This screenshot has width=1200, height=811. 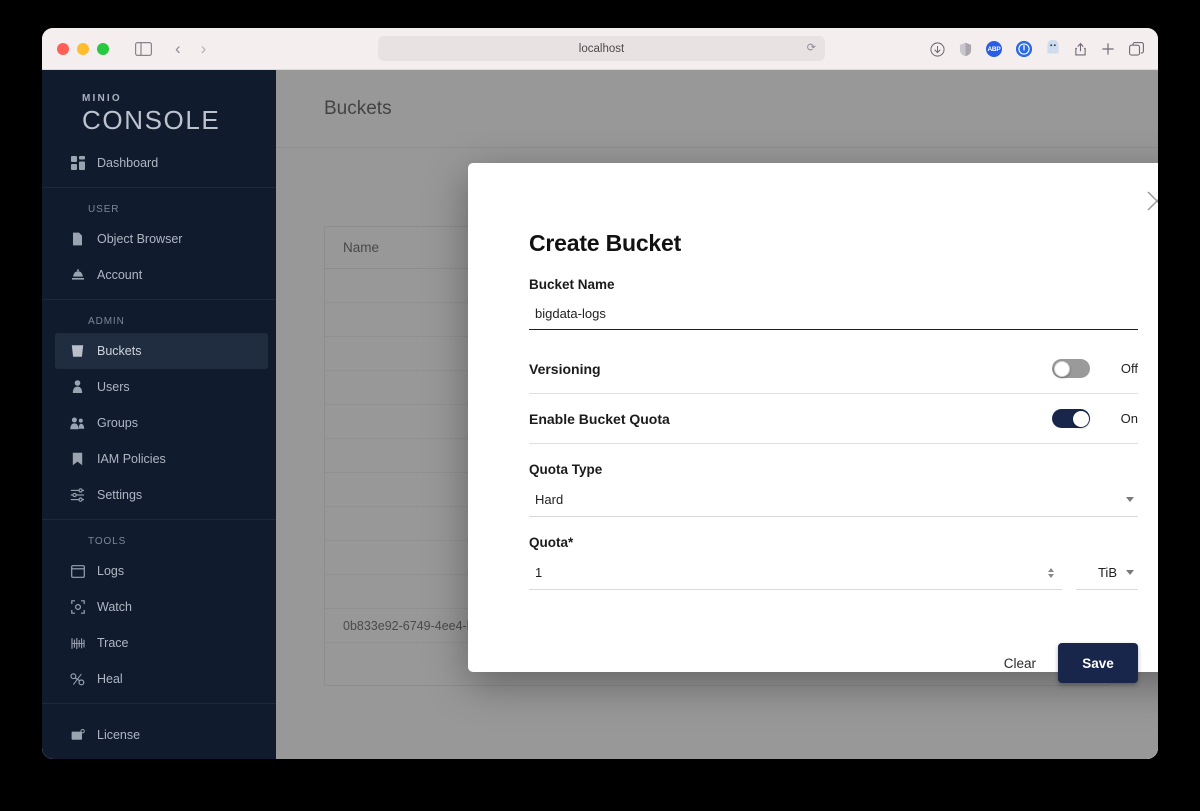 What do you see at coordinates (77, 423) in the screenshot?
I see `groups-icon` at bounding box center [77, 423].